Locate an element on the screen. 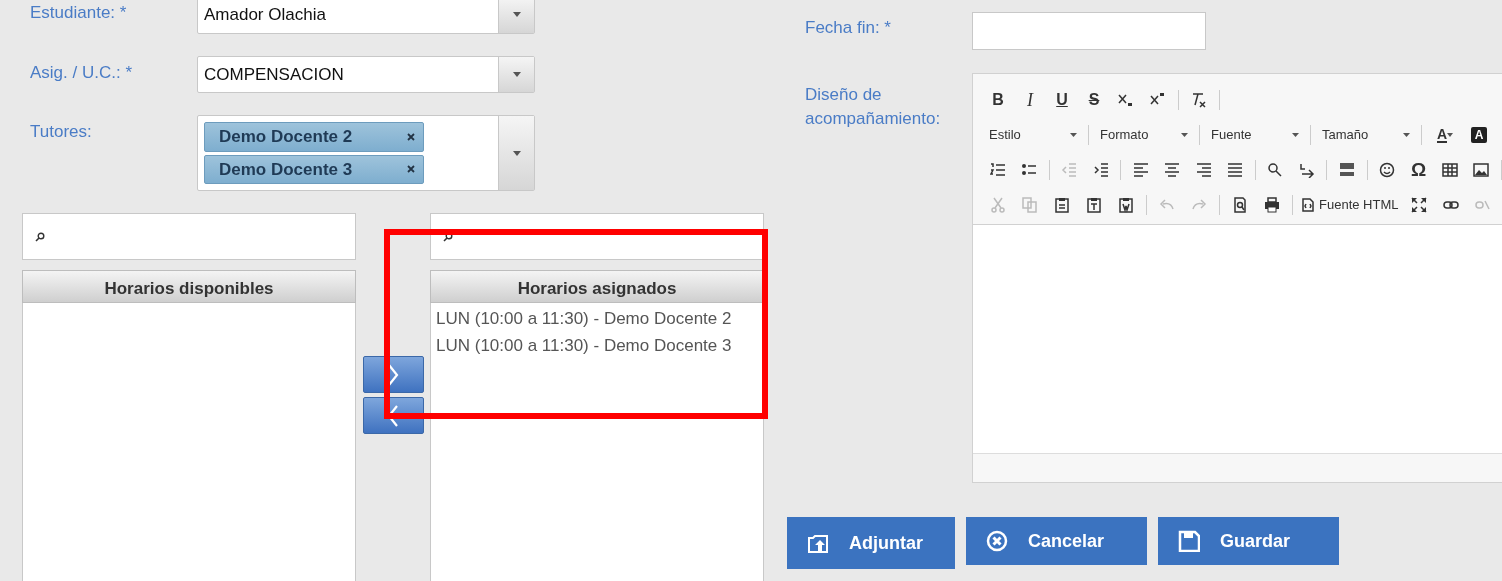 The height and width of the screenshot is (581, 1502). list-header: Horarios disponibles is located at coordinates (189, 286).